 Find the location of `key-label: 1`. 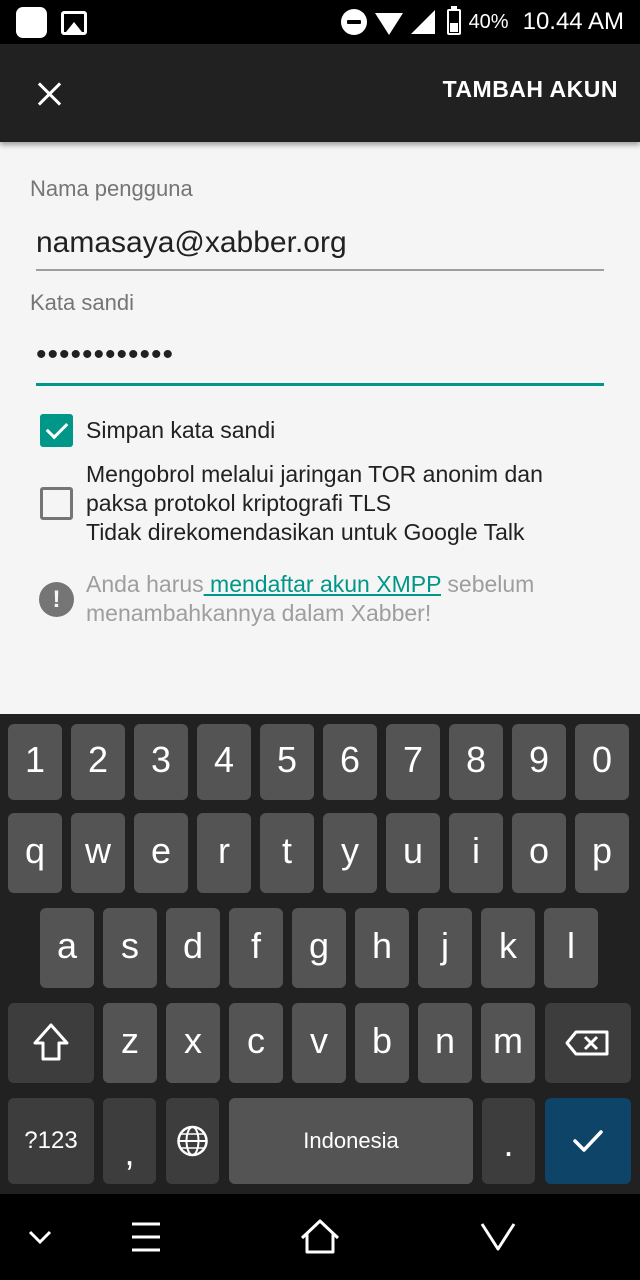

key-label: 1 is located at coordinates (35, 759).